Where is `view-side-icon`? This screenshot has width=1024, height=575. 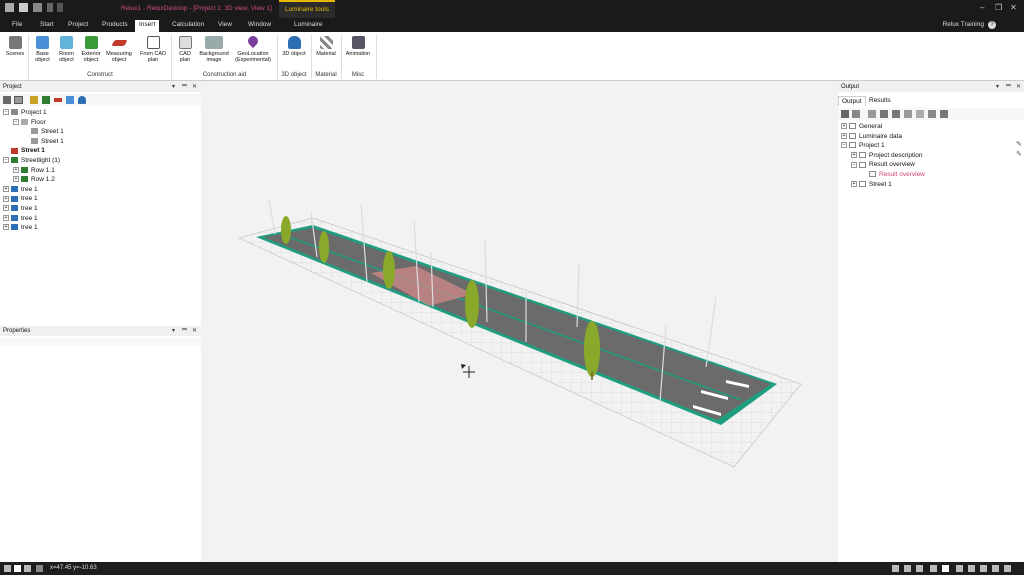
view-side-icon is located at coordinates (983, 568).